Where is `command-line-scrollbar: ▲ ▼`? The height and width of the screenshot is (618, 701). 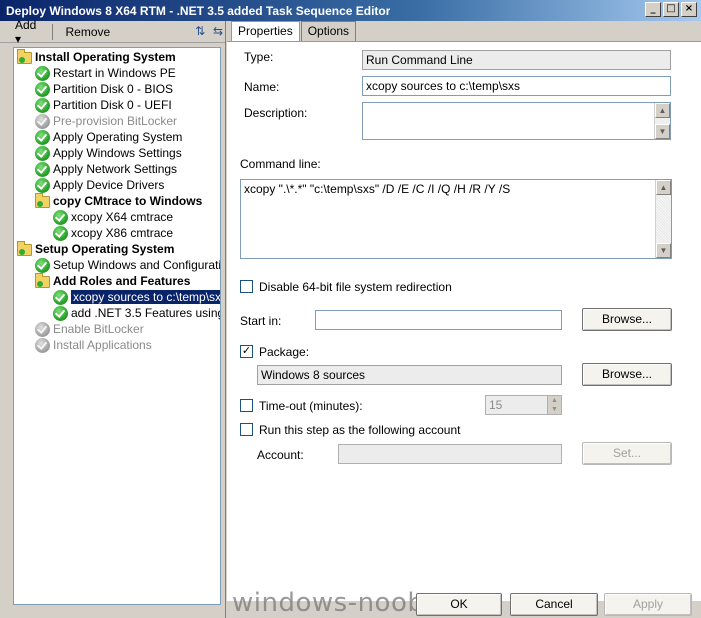 command-line-scrollbar: ▲ ▼ is located at coordinates (663, 219).